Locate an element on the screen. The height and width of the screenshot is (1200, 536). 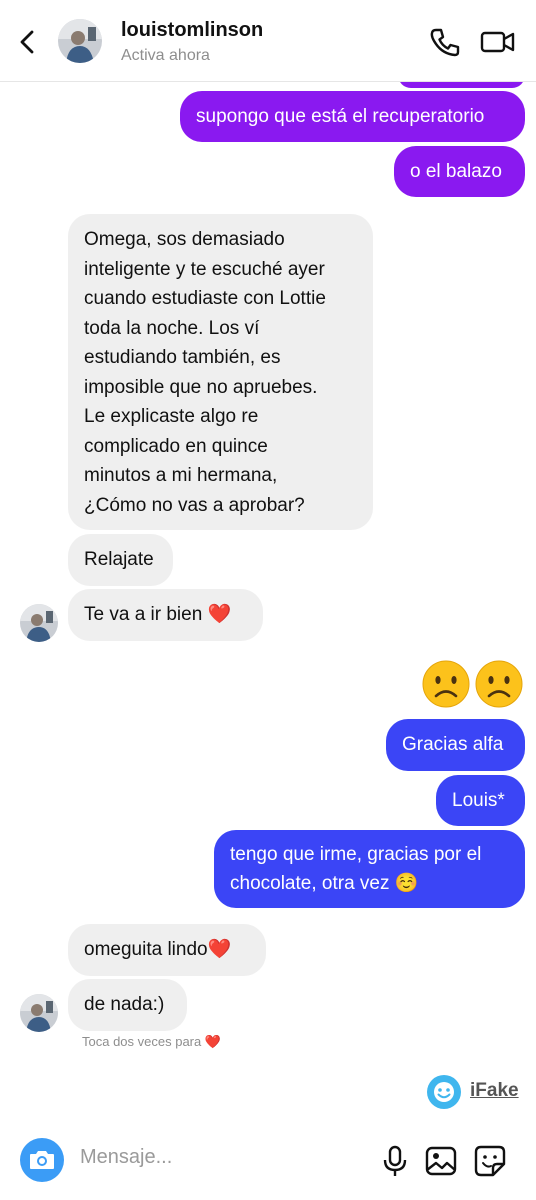
message-bubble-incoming: de nada:) is located at coordinates (127, 1005).